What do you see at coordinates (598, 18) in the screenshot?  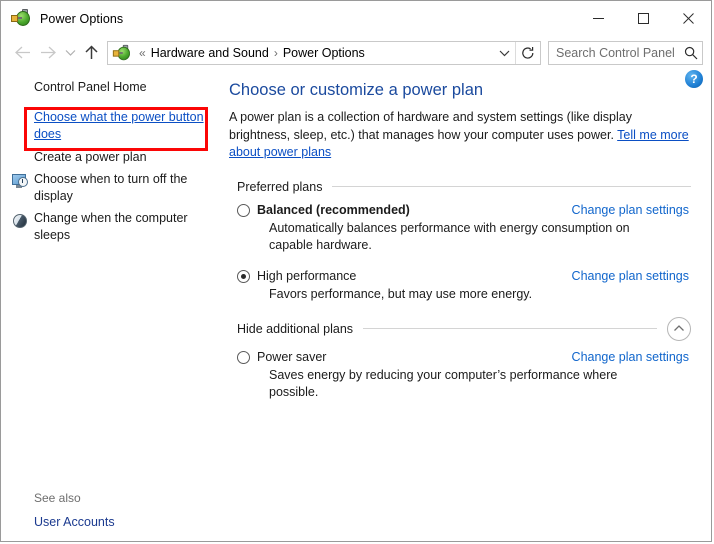 I see `minimize-button` at bounding box center [598, 18].